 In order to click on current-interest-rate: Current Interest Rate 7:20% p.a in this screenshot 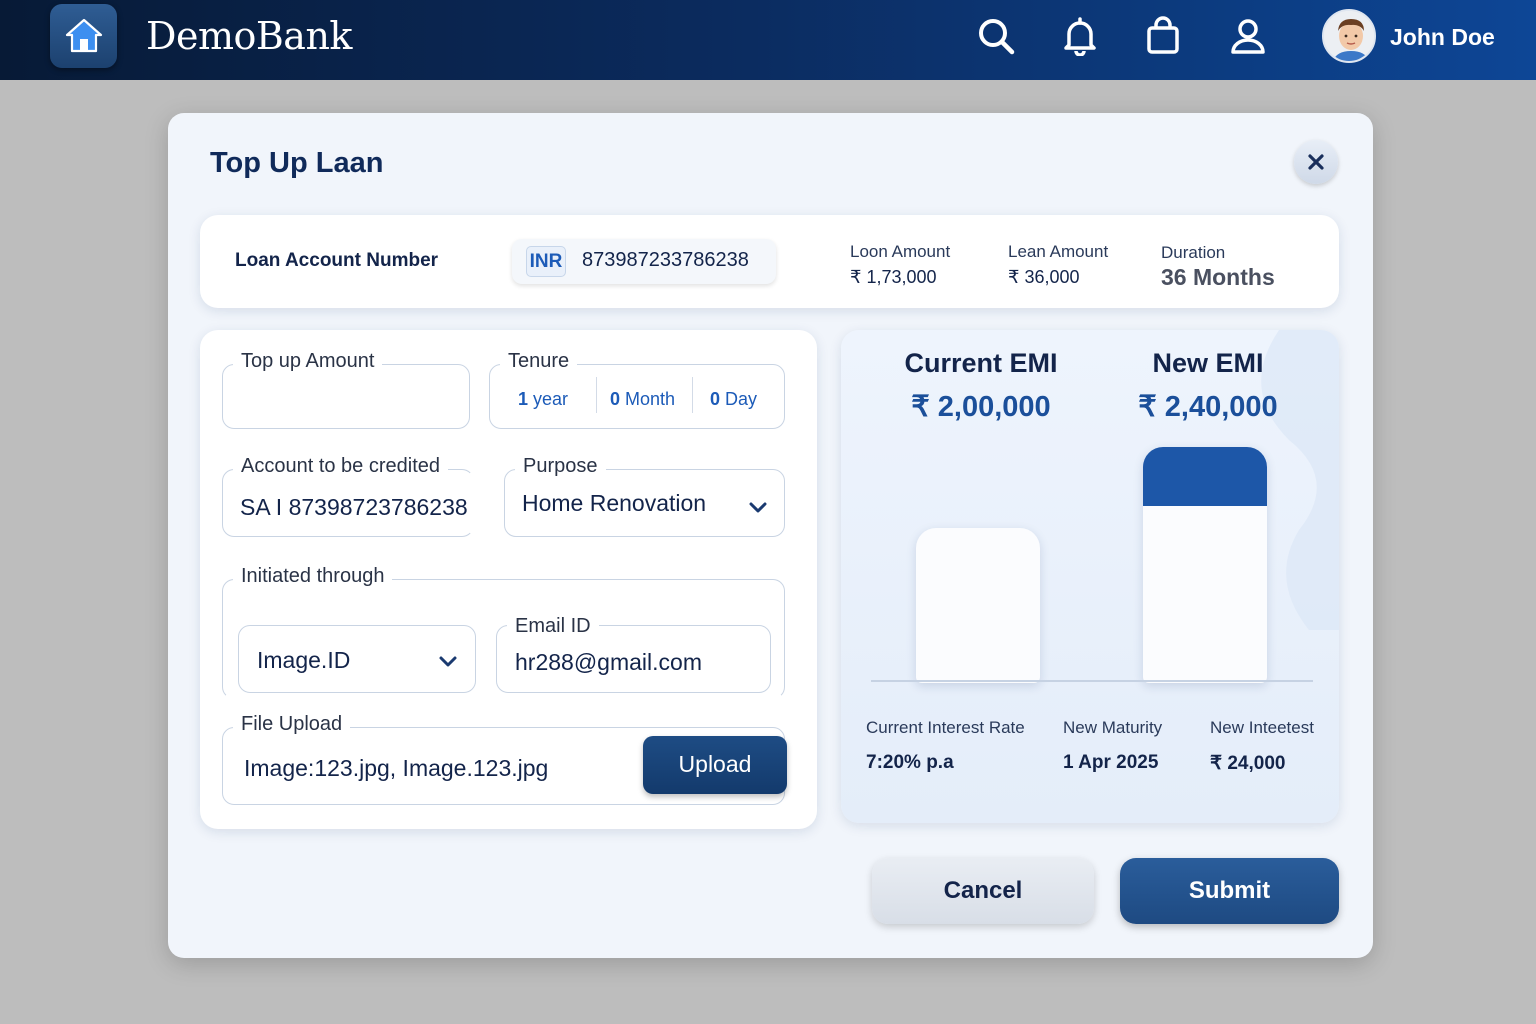, I will do `click(945, 746)`.